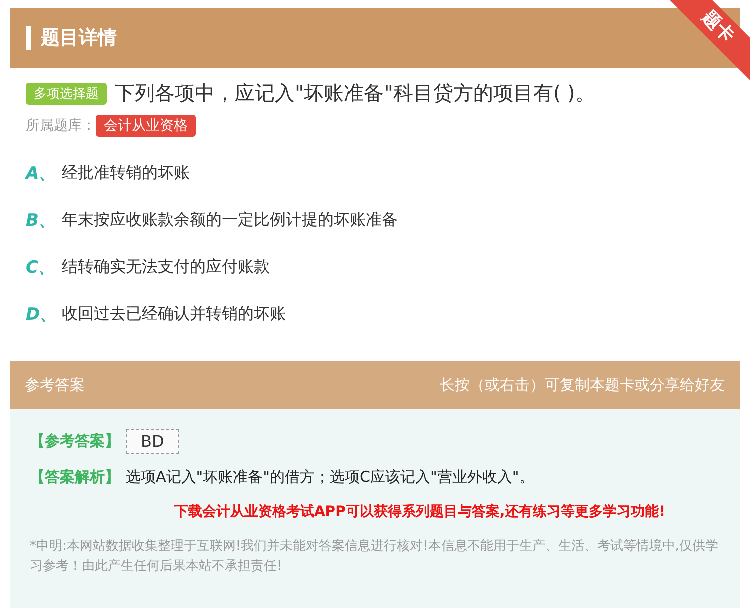 This screenshot has width=750, height=608. I want to click on bank-label: 所属题库：, so click(61, 126).